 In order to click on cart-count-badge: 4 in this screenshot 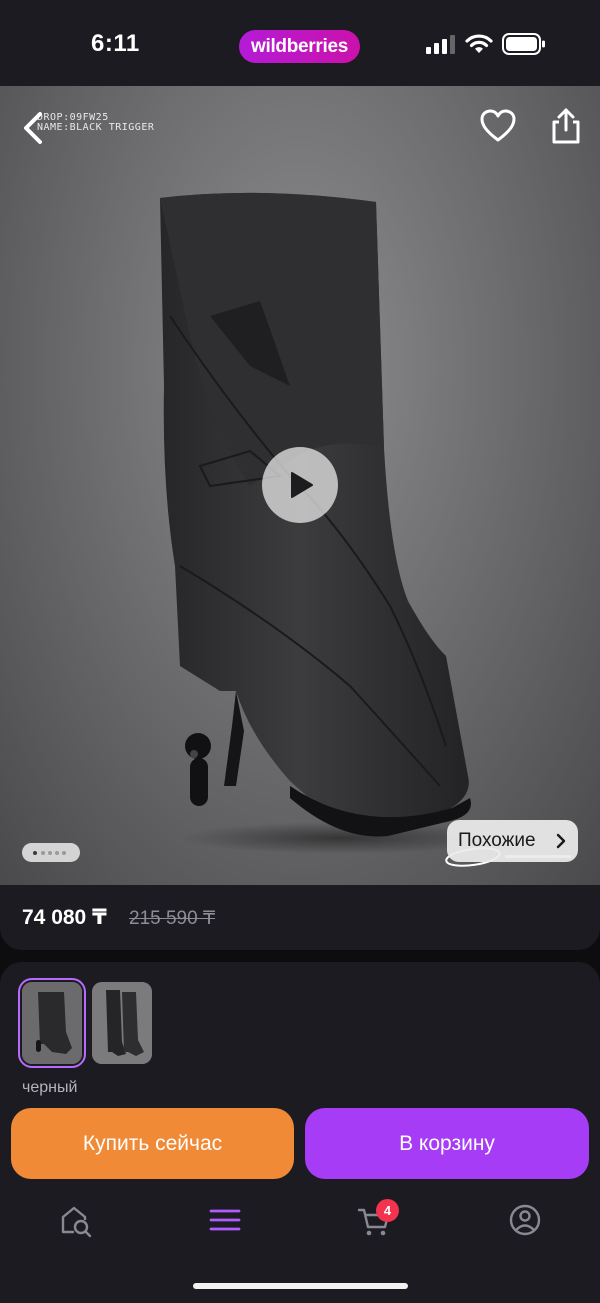, I will do `click(387, 1210)`.